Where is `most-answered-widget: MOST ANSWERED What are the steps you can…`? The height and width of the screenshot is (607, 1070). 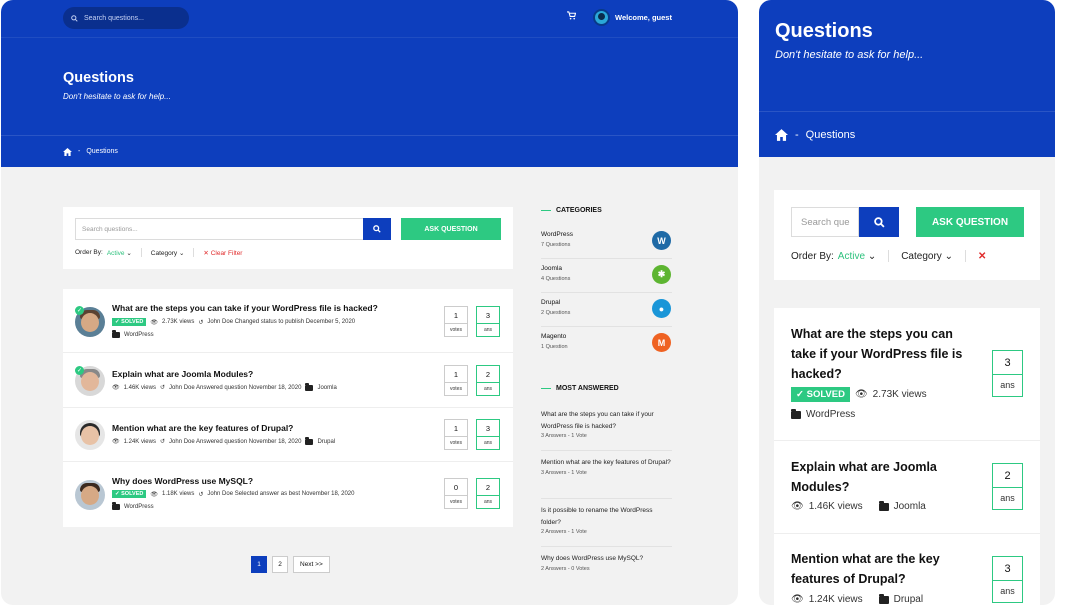 most-answered-widget: MOST ANSWERED What are the steps you can… is located at coordinates (606, 485).